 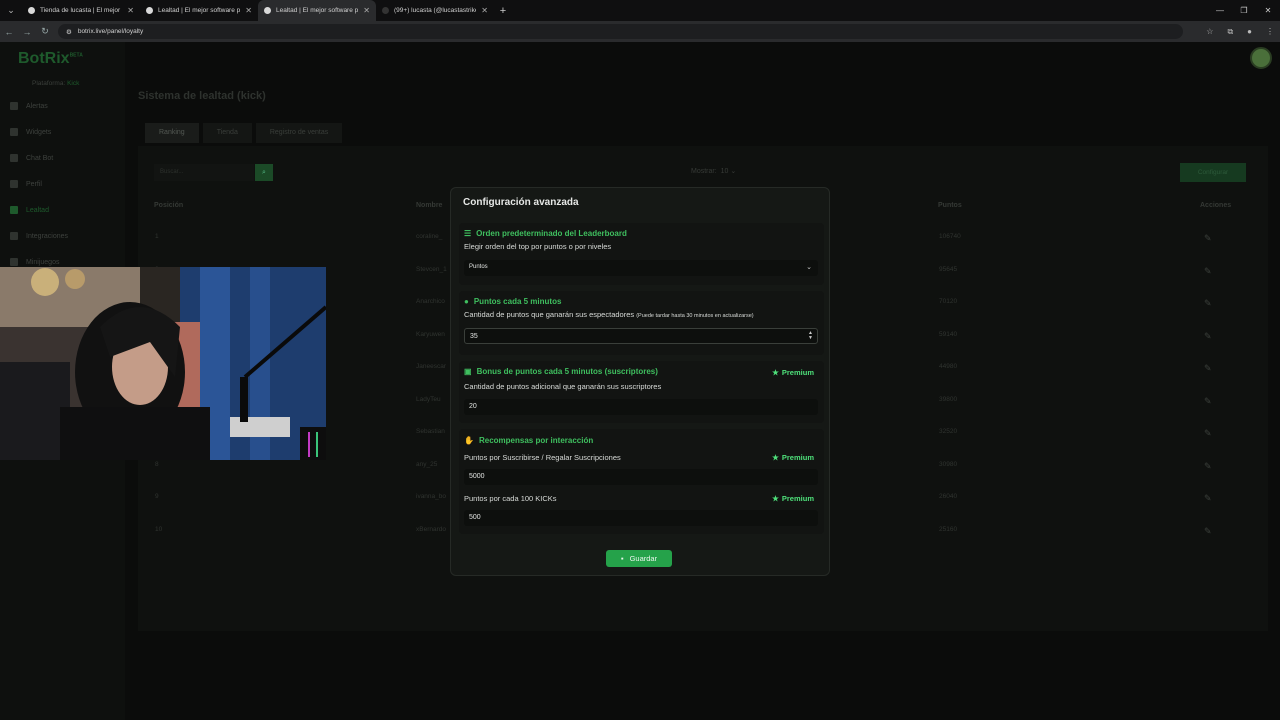 I want to click on browser-tab: Tienda de lucasta | El mejor soft✕, so click(x=81, y=10).